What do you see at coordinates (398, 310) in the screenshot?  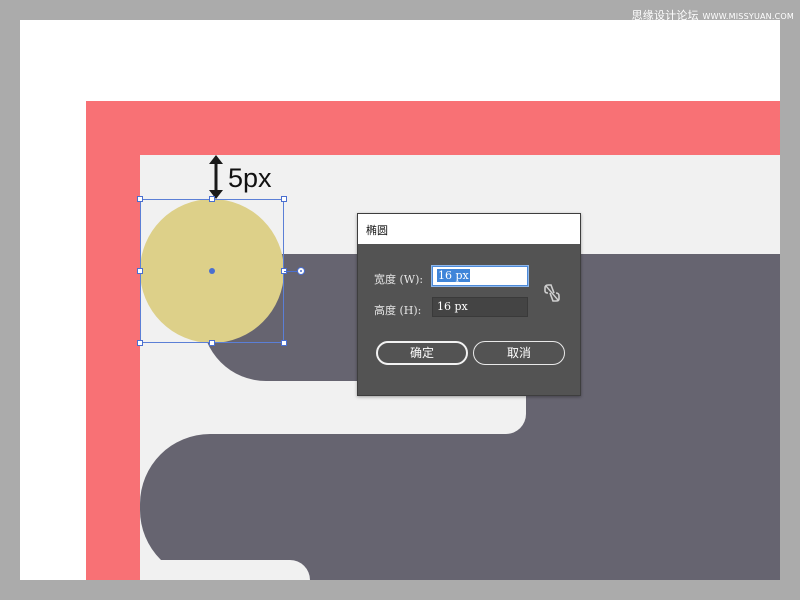 I see `height-label: 高度 (H):` at bounding box center [398, 310].